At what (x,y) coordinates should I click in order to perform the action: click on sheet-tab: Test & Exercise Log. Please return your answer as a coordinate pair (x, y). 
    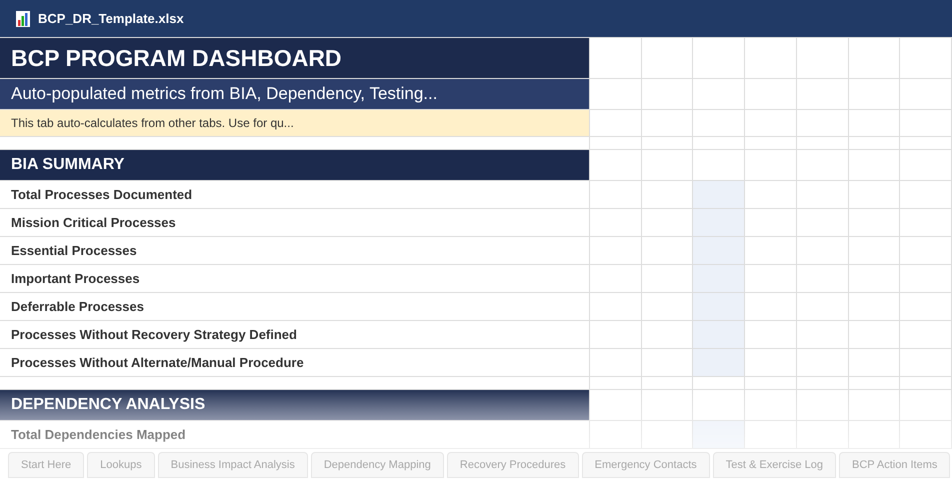
    Looking at the image, I should click on (774, 465).